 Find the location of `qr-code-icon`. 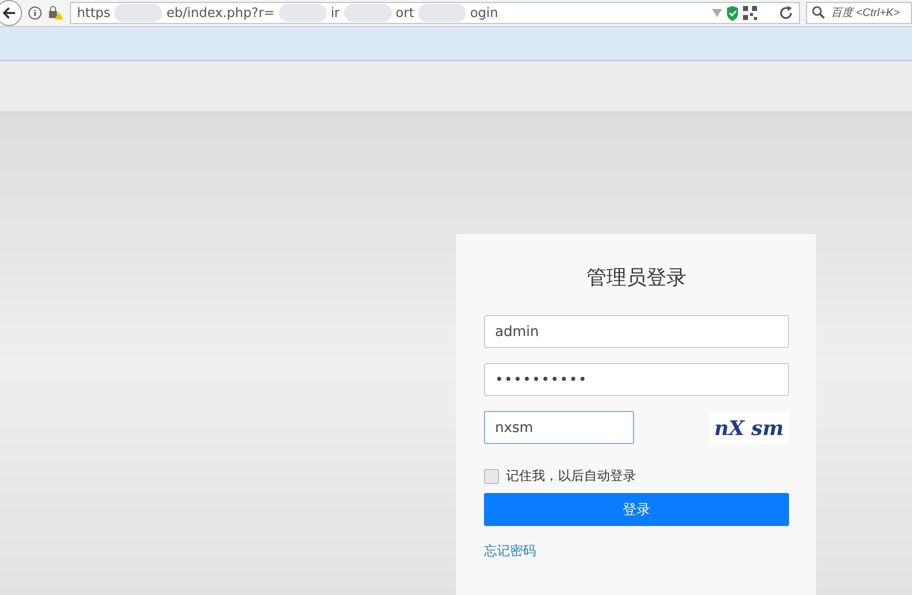

qr-code-icon is located at coordinates (750, 13).